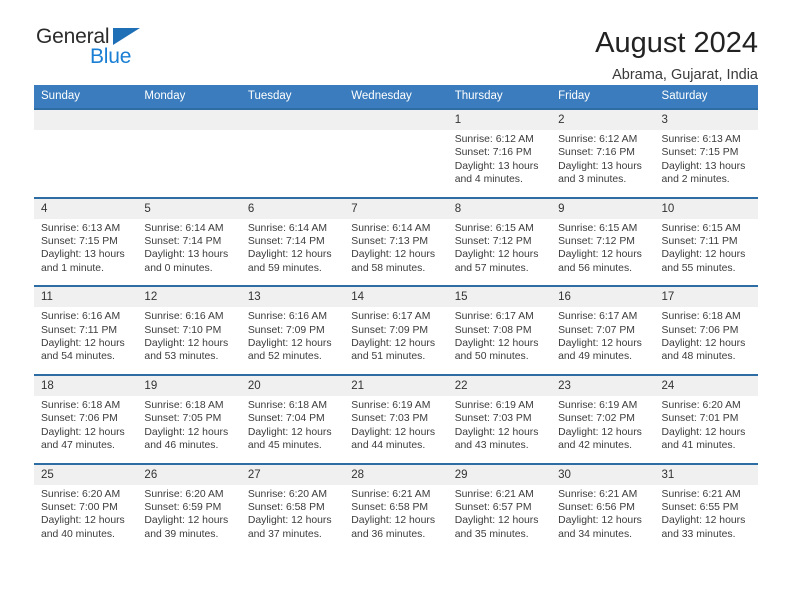 This screenshot has height=612, width=792. Describe the element at coordinates (391, 494) in the screenshot. I see `sunrise-text: Sunrise: 6:21 AM` at that location.